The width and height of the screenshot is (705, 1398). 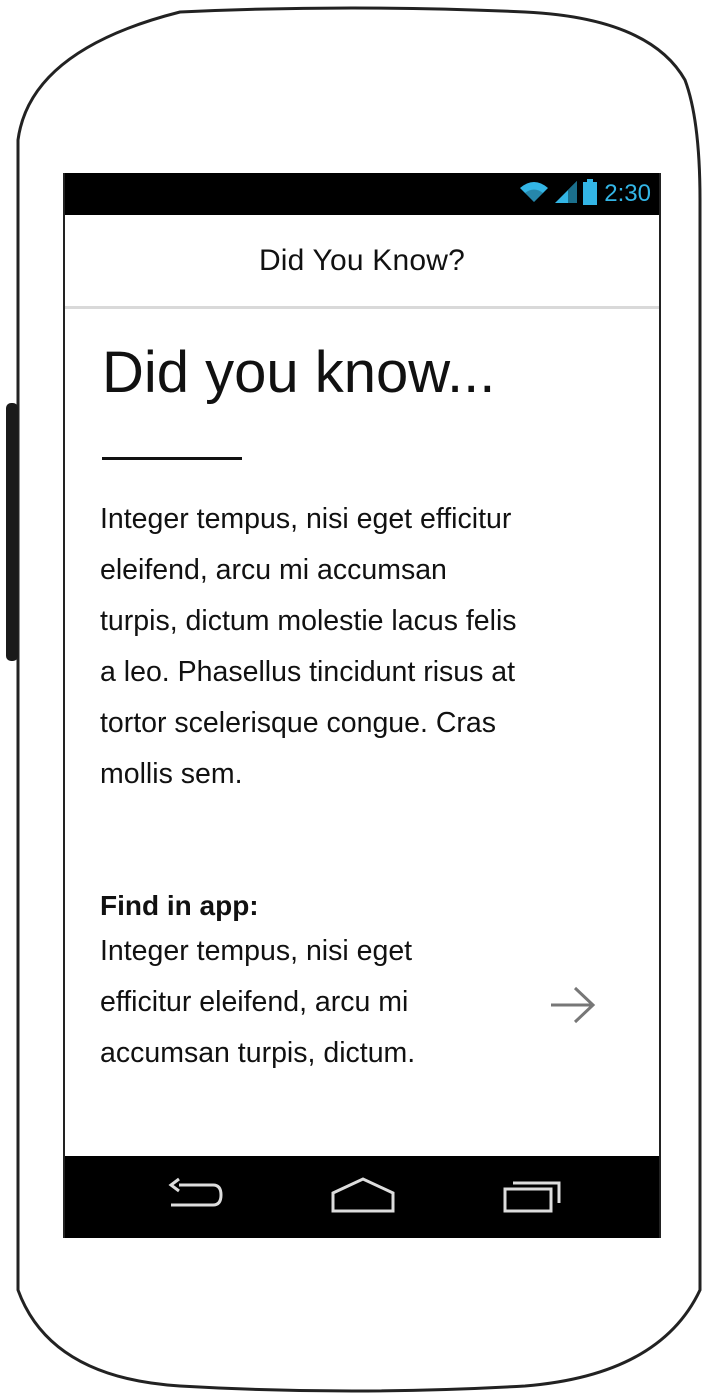 What do you see at coordinates (172, 458) in the screenshot?
I see `headline-divider` at bounding box center [172, 458].